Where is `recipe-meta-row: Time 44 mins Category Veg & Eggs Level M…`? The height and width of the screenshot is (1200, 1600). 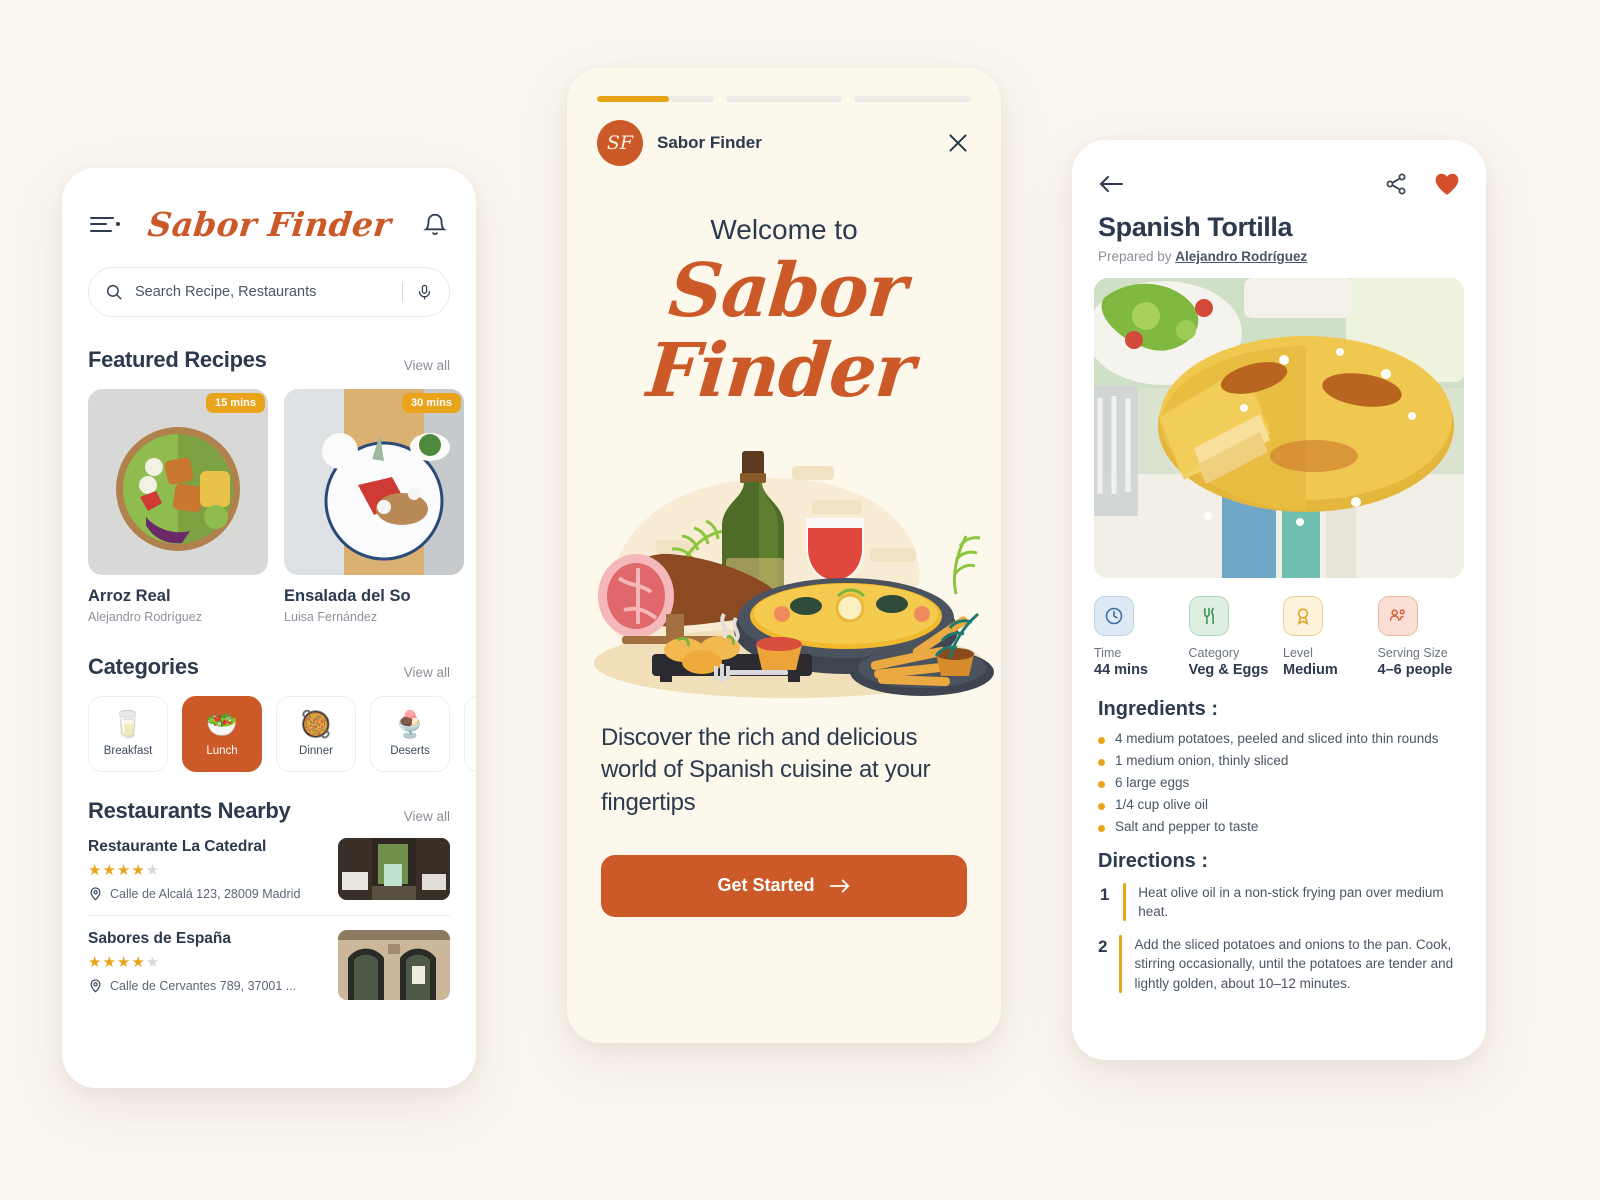 recipe-meta-row: Time 44 mins Category Veg & Eggs Level M… is located at coordinates (1279, 637).